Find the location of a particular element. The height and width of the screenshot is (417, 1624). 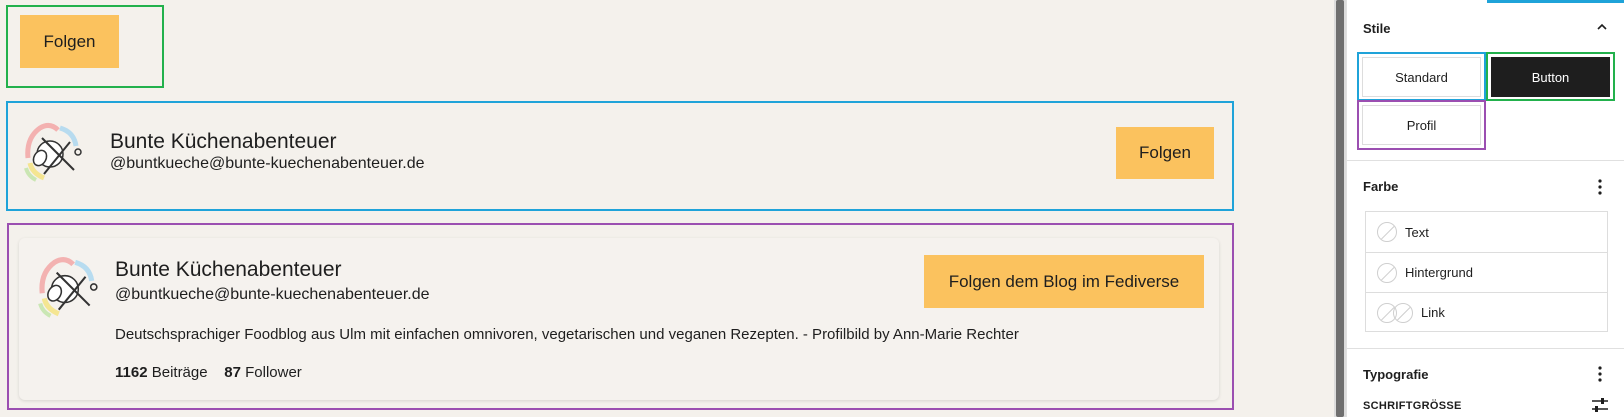

followers-count: 87 is located at coordinates (232, 372).